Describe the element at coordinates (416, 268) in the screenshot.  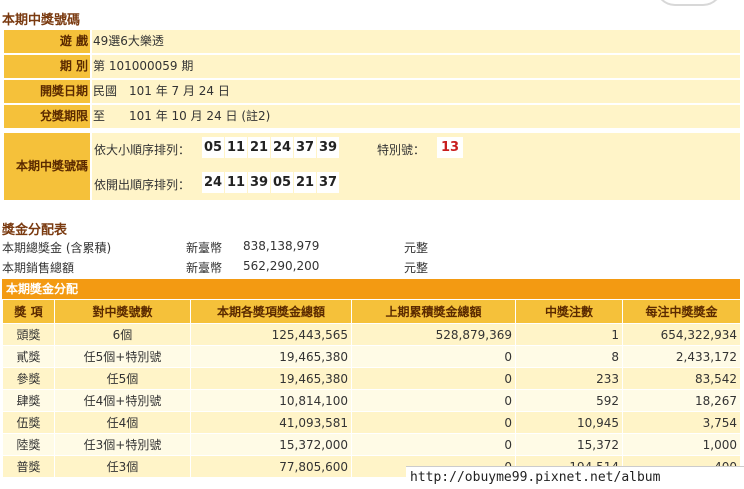
I see `total-sales-unit: 元整` at that location.